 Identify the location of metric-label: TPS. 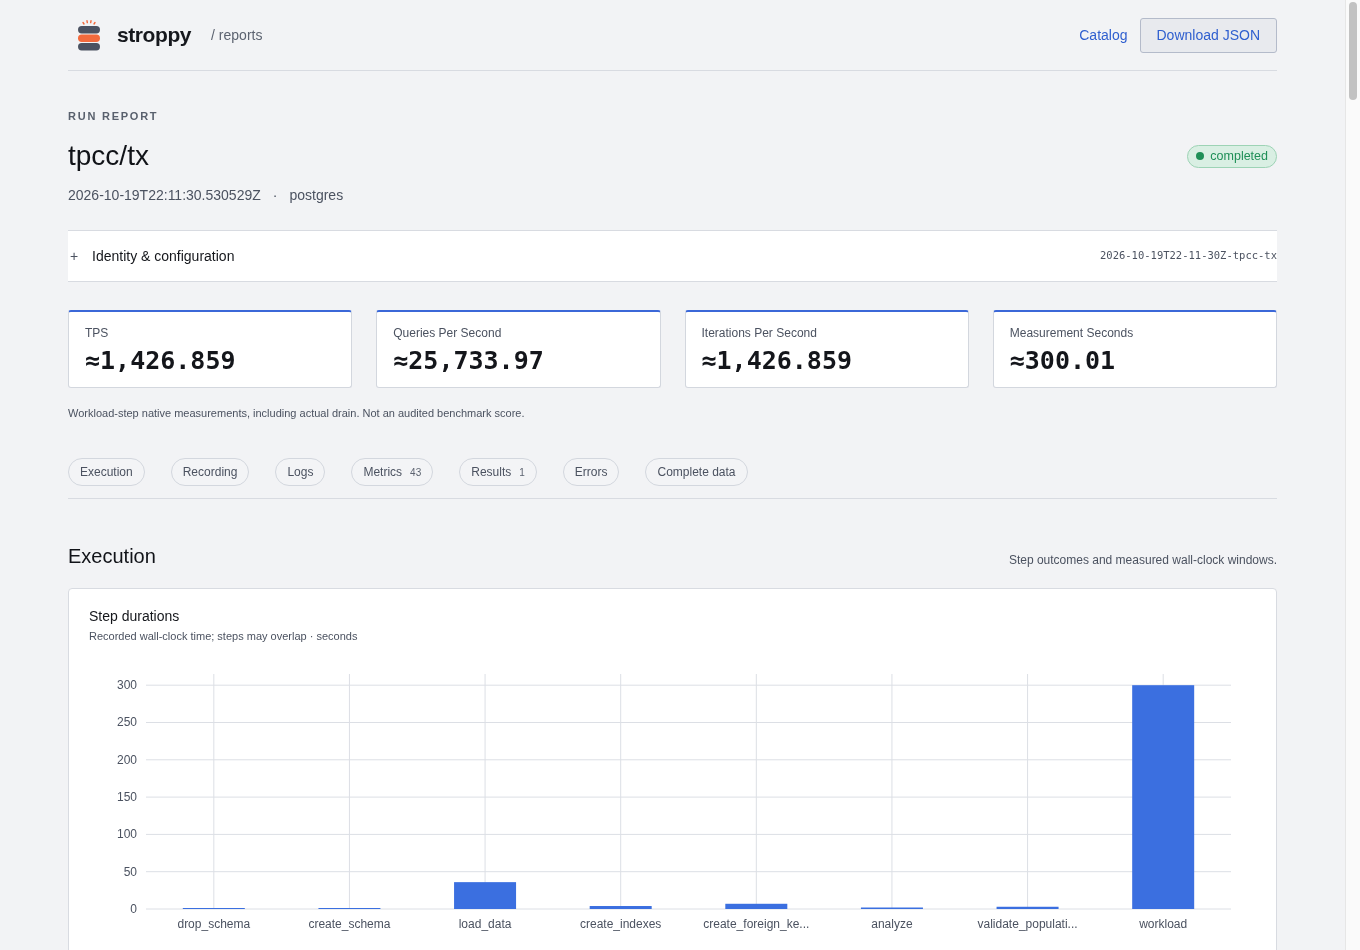
(97, 333).